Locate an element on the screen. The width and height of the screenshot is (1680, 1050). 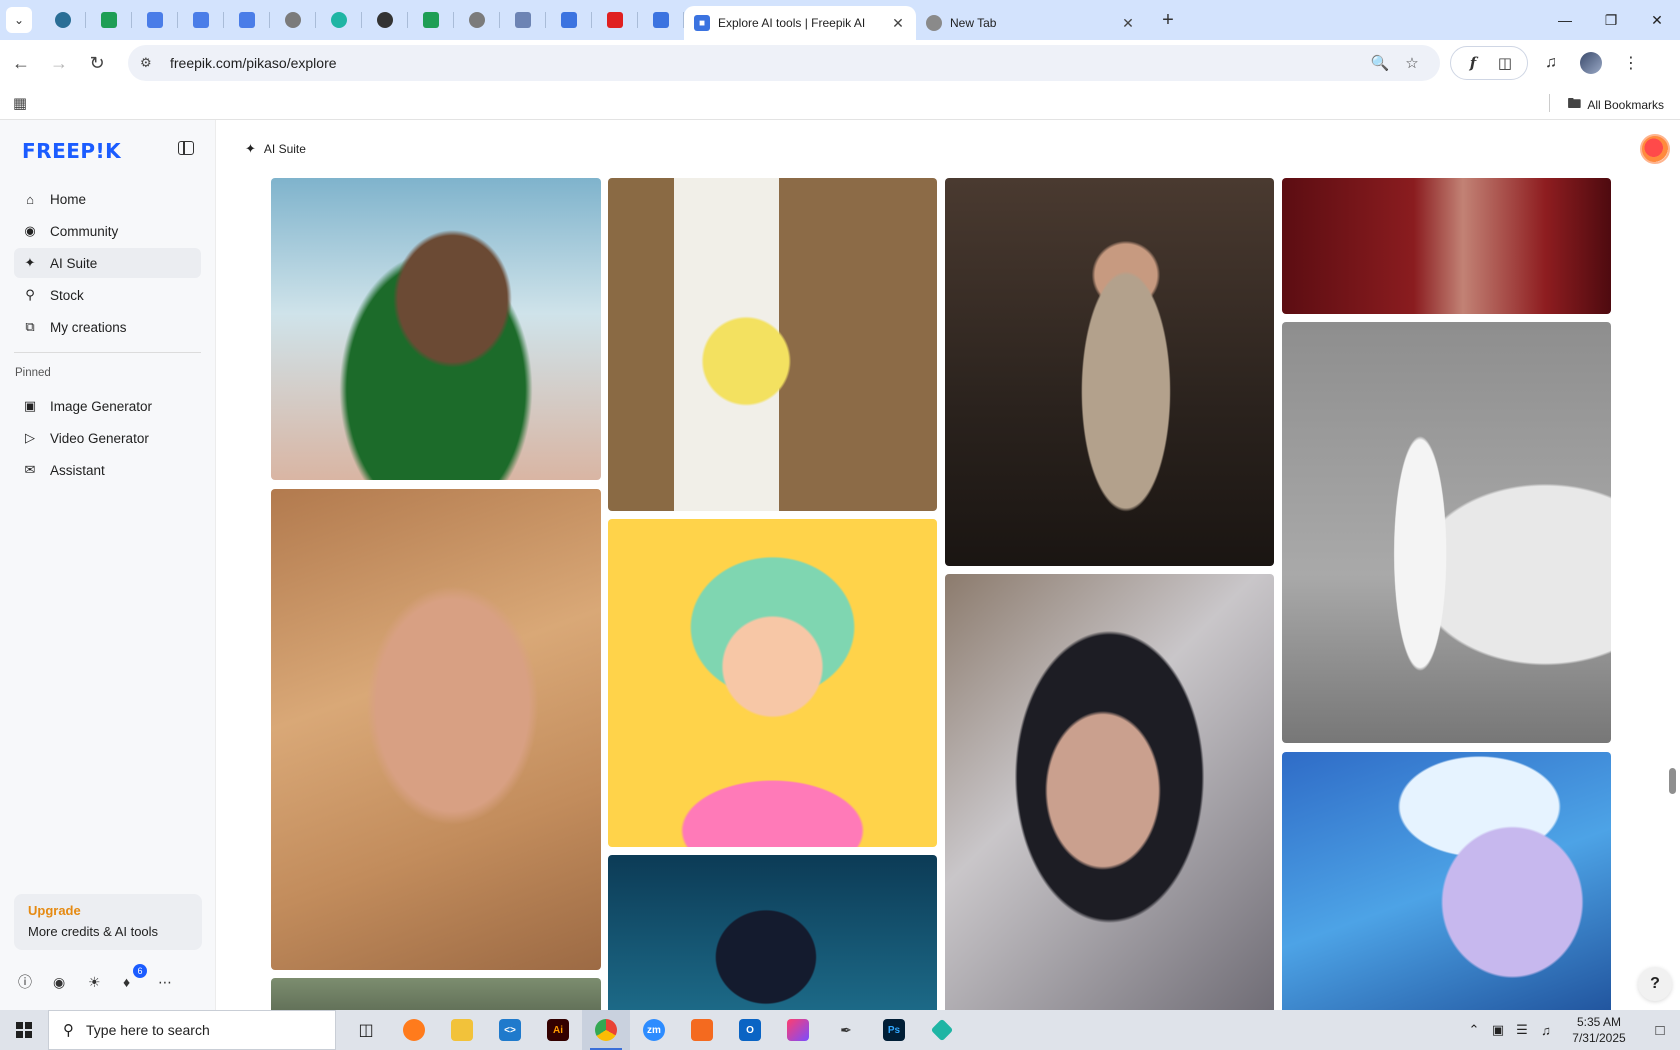
gallery-image-freckled-woman is located at coordinates (436, 729).